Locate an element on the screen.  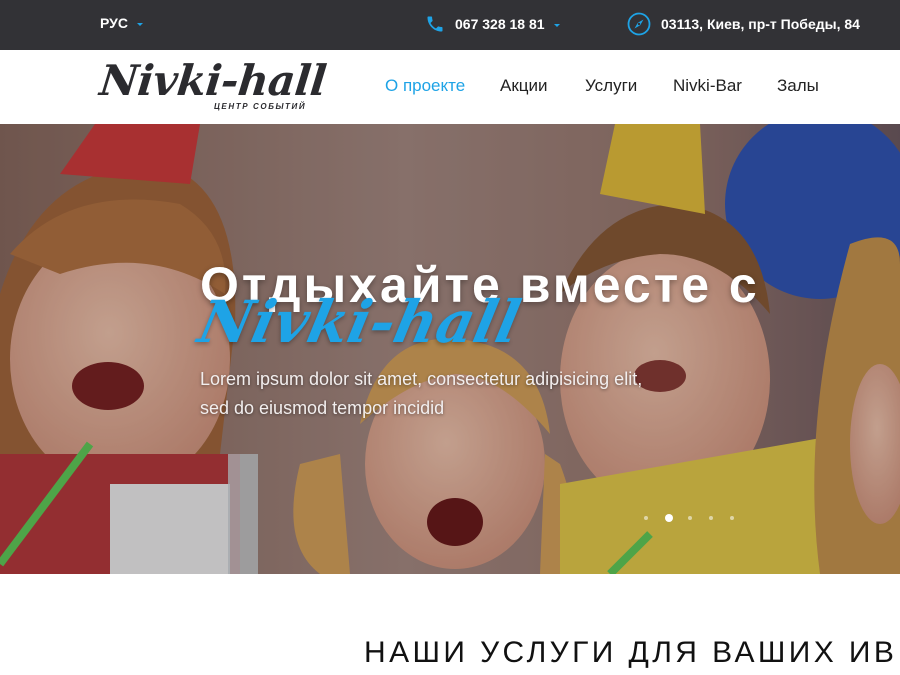
slider-pagination is located at coordinates (697, 518).